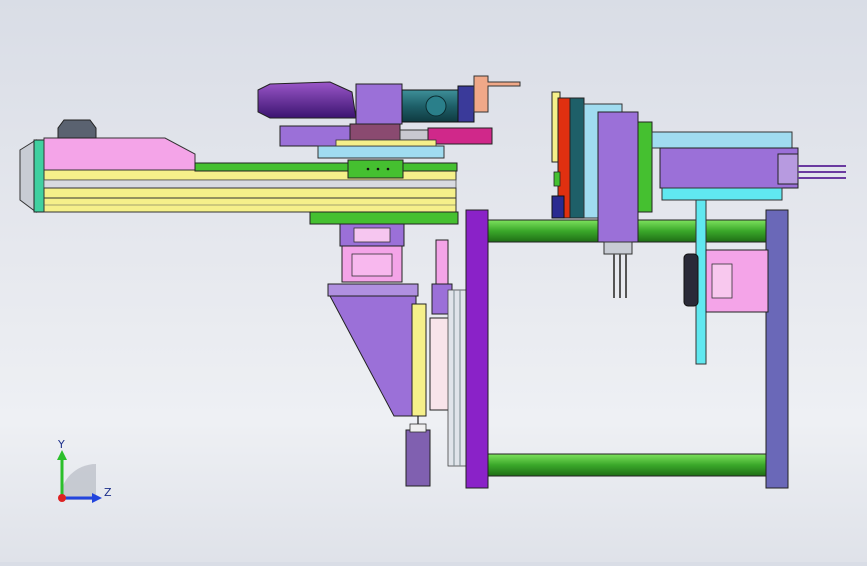 The image size is (867, 566). Describe the element at coordinates (119, 154) in the screenshot. I see `carriage-pink` at that location.